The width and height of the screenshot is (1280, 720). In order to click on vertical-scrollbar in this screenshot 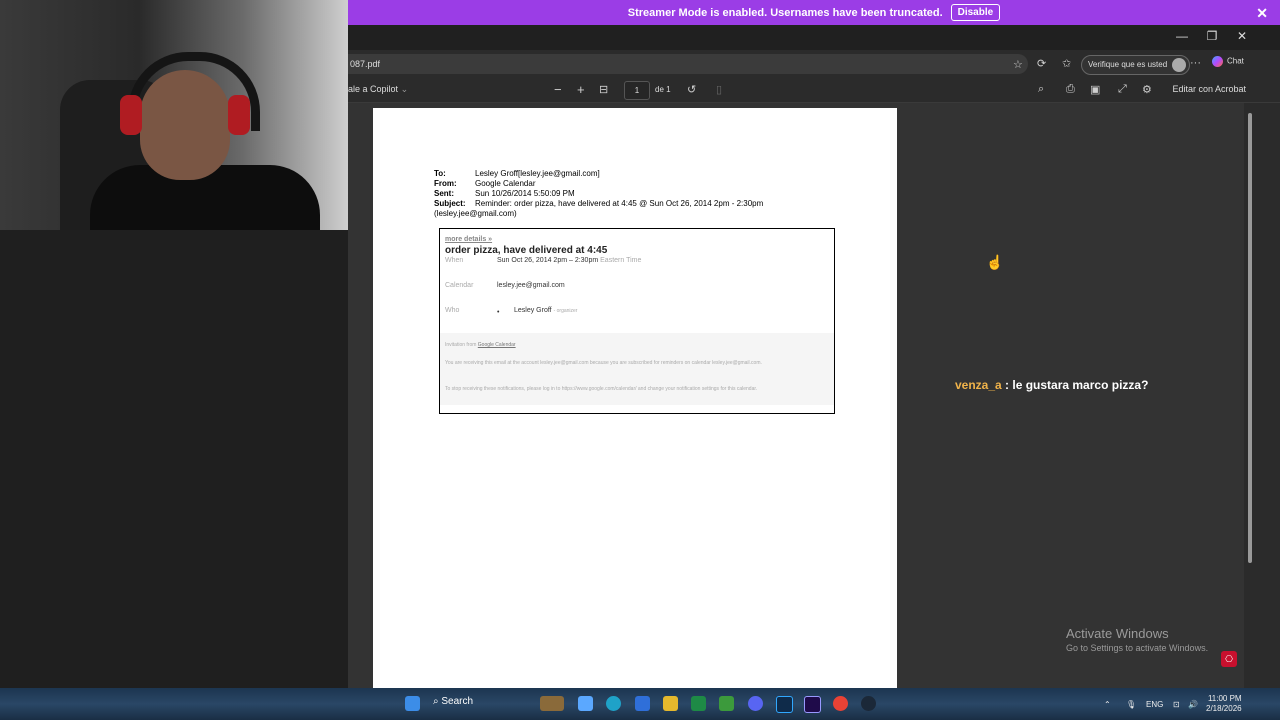, I will do `click(1250, 395)`.